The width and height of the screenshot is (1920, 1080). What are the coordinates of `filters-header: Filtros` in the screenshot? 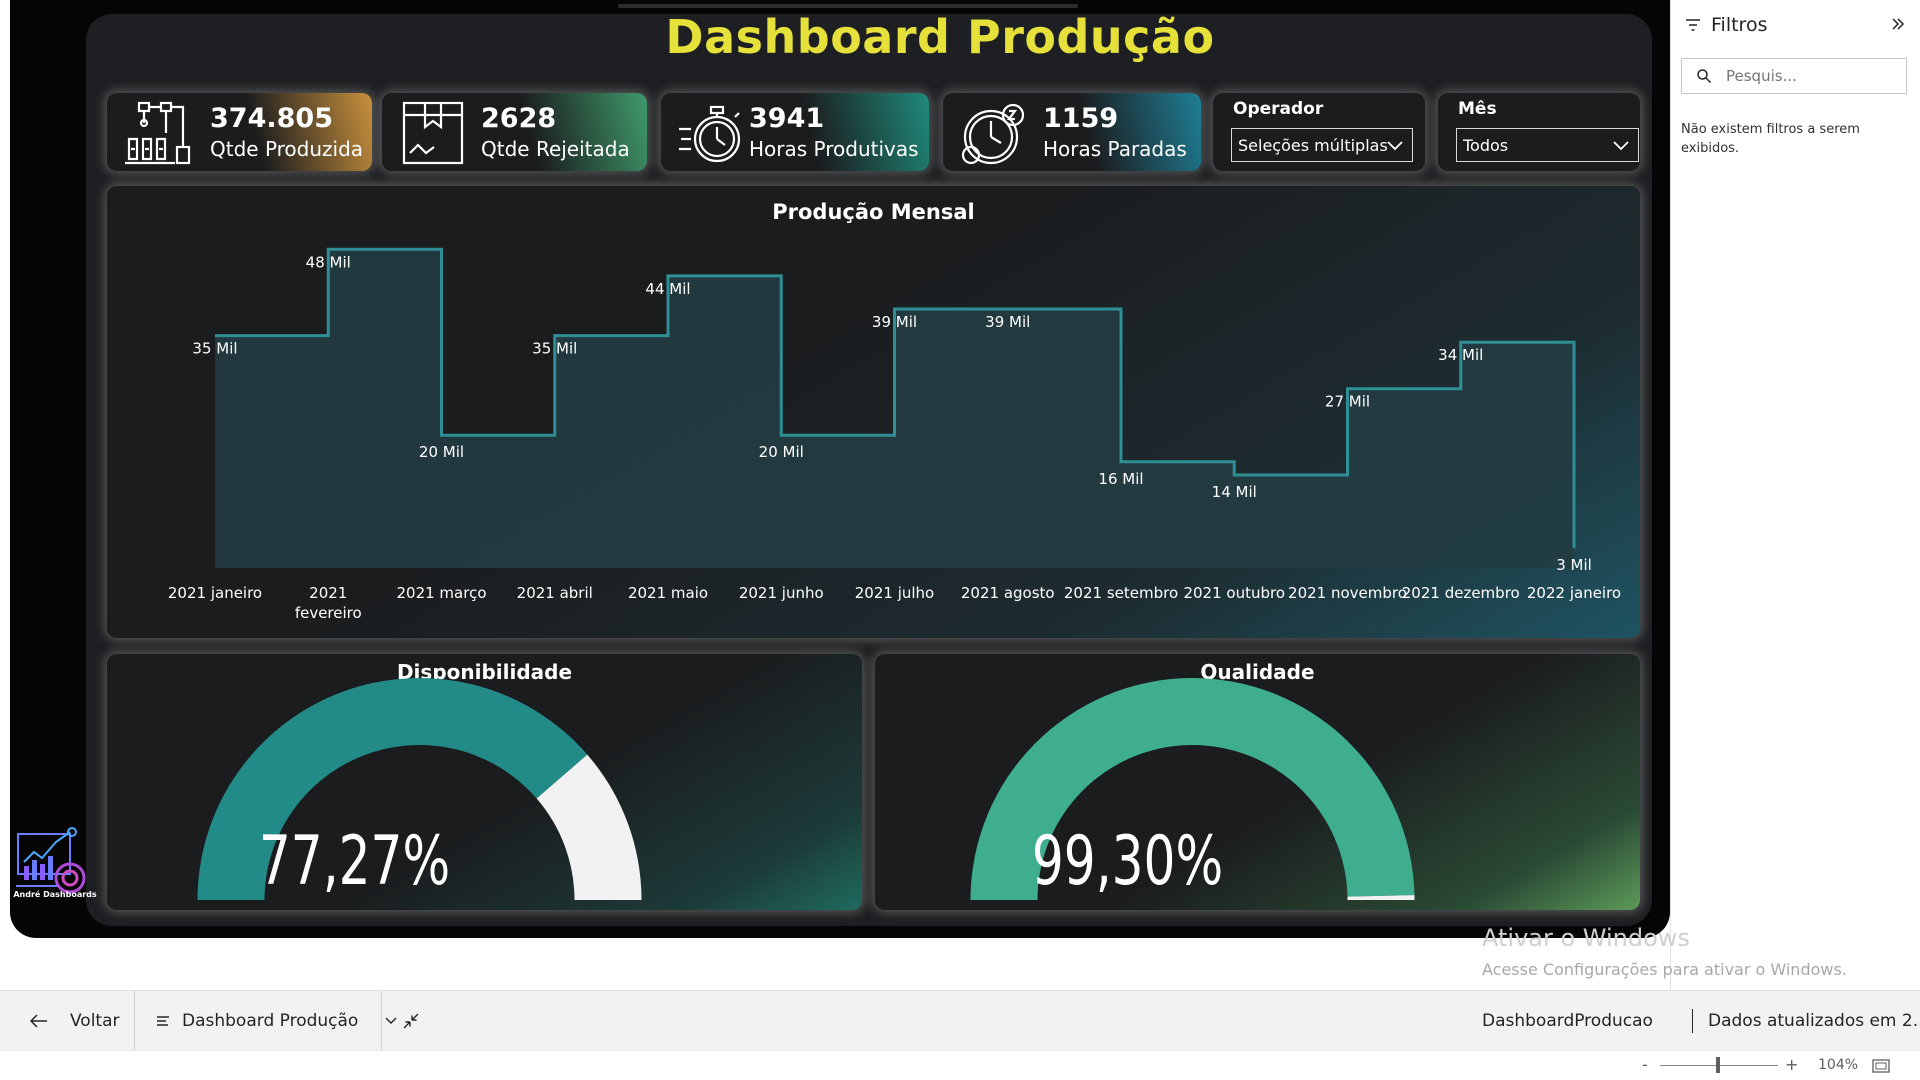 It's located at (1726, 25).